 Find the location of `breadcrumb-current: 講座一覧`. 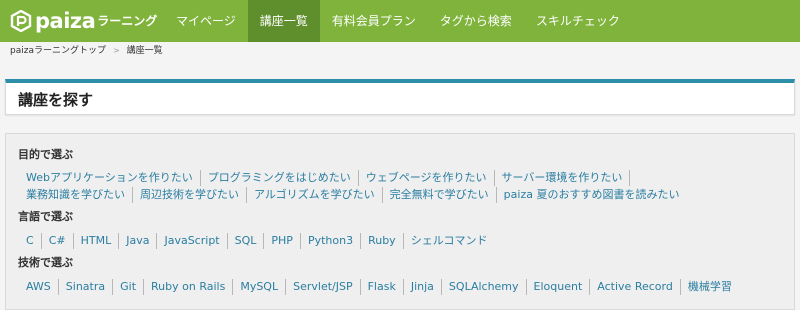

breadcrumb-current: 講座一覧 is located at coordinates (144, 51).